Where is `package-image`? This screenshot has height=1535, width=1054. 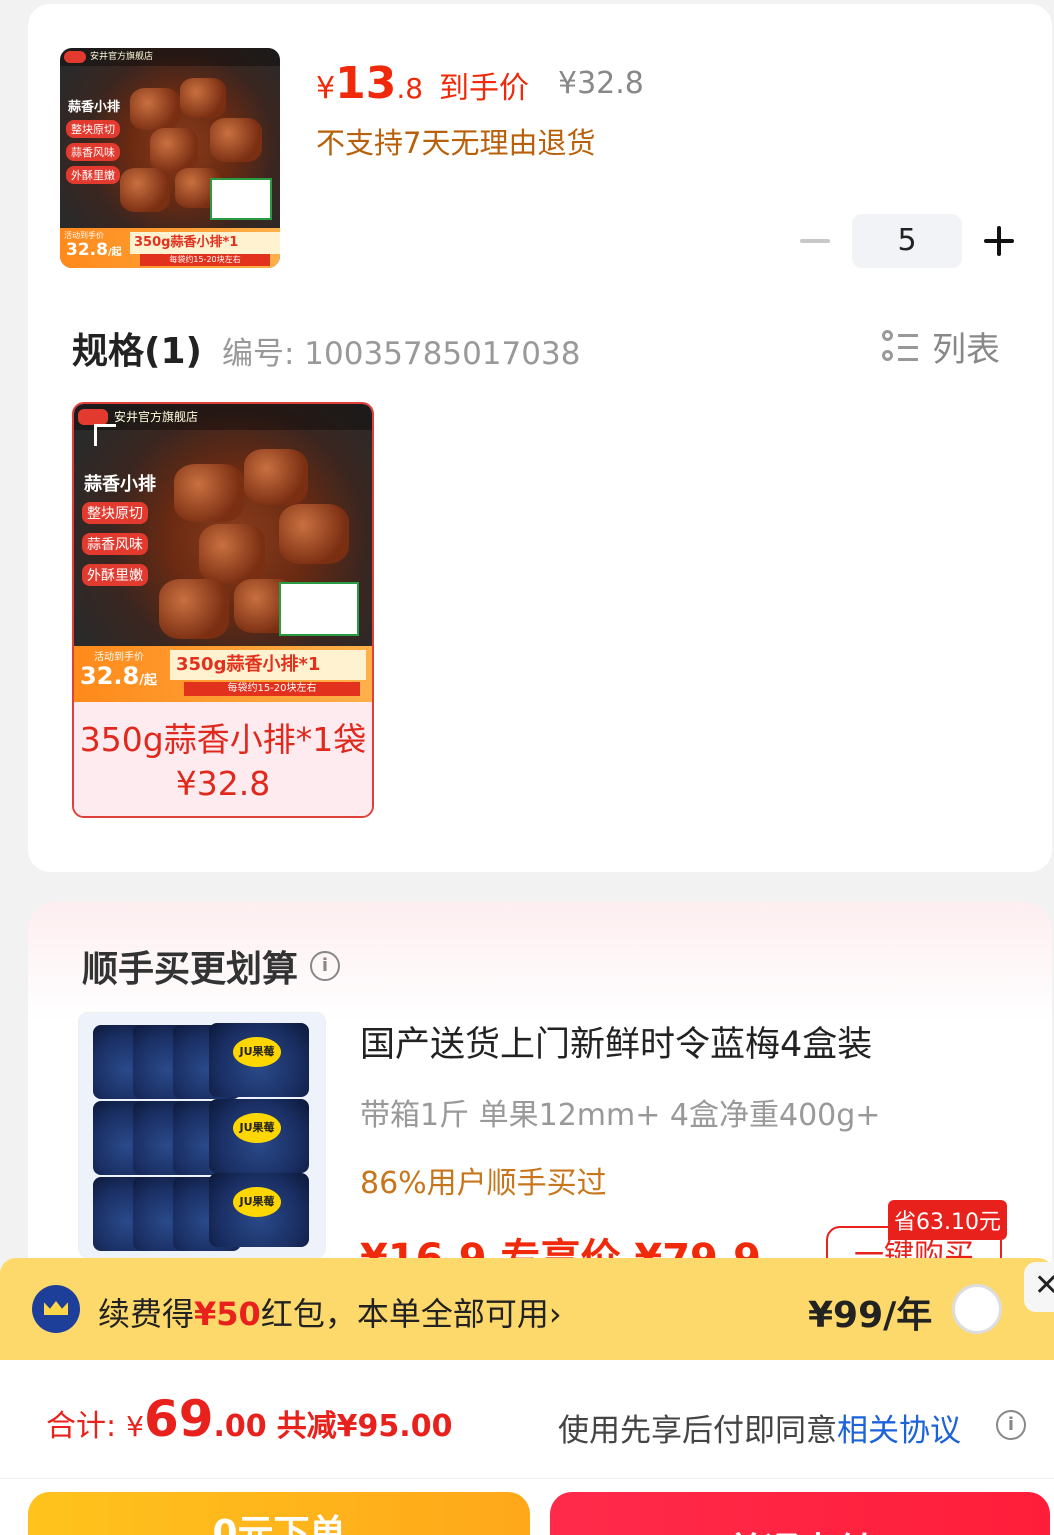 package-image is located at coordinates (241, 199).